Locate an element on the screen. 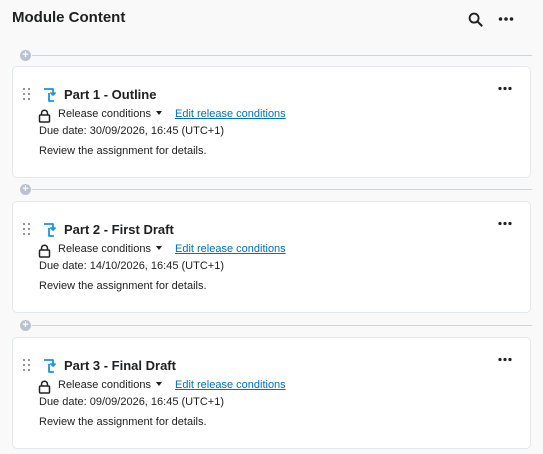 Image resolution: width=543 pixels, height=454 pixels. page-title: Module Content is located at coordinates (69, 17).